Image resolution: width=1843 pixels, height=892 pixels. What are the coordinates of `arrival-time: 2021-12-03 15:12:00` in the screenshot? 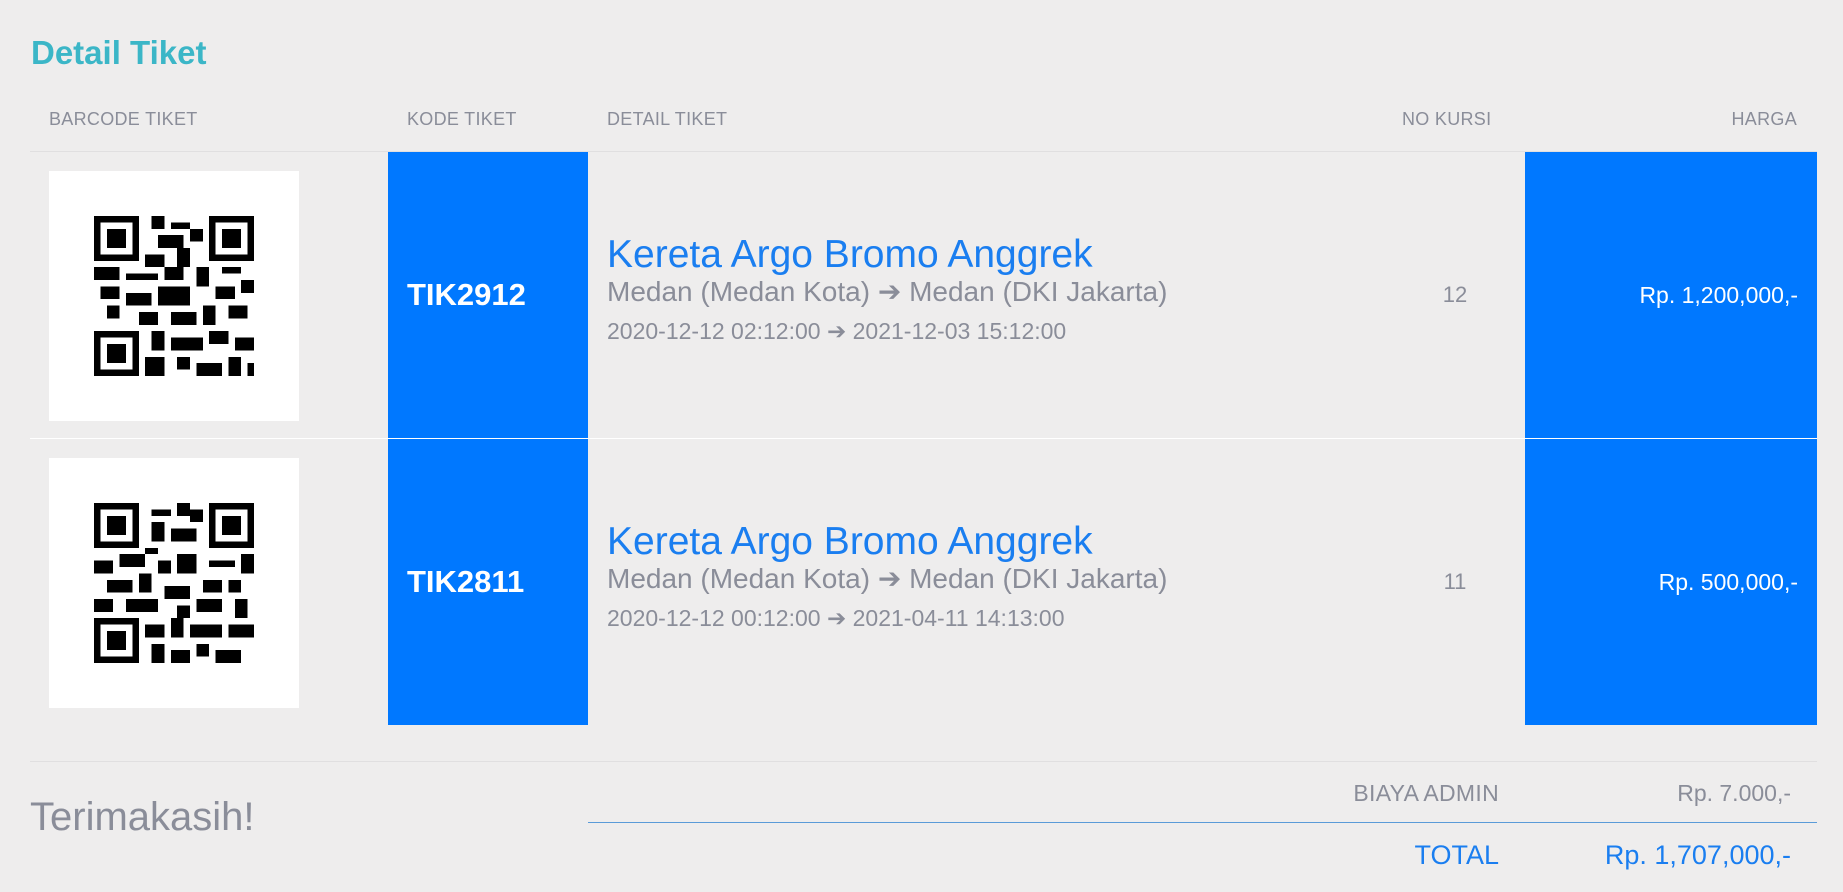 It's located at (959, 331).